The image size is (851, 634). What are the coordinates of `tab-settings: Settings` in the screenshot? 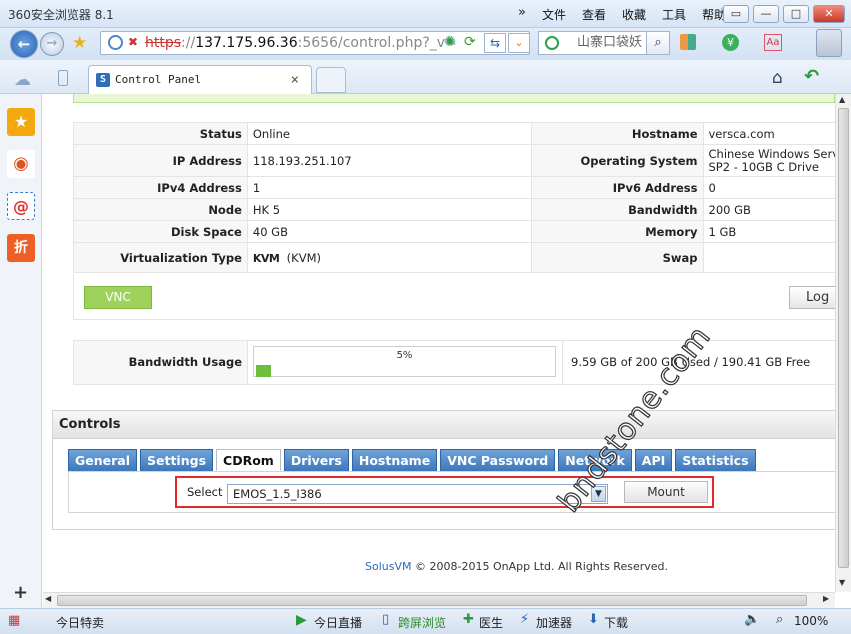 It's located at (177, 460).